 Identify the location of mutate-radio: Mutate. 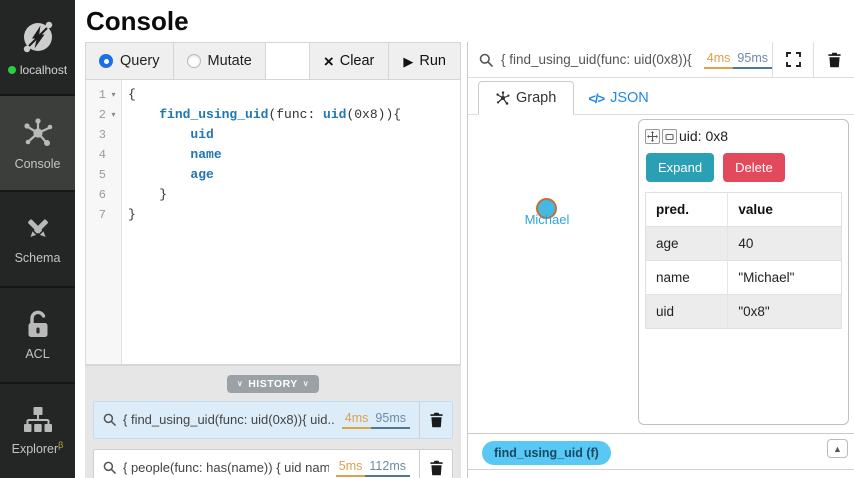
(220, 61).